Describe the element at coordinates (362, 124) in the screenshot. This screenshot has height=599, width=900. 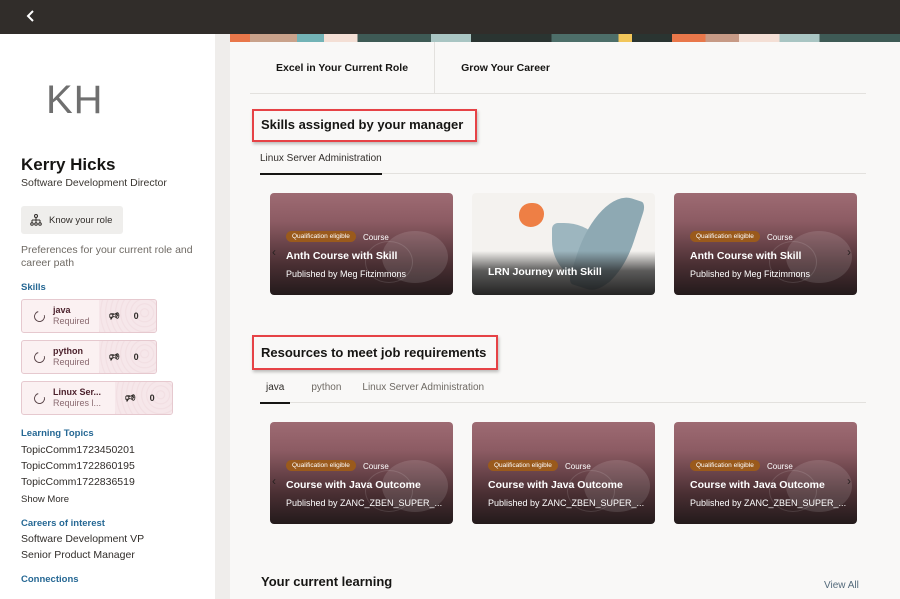
I see `manager-skills-heading: Skills assigned by your manager` at that location.